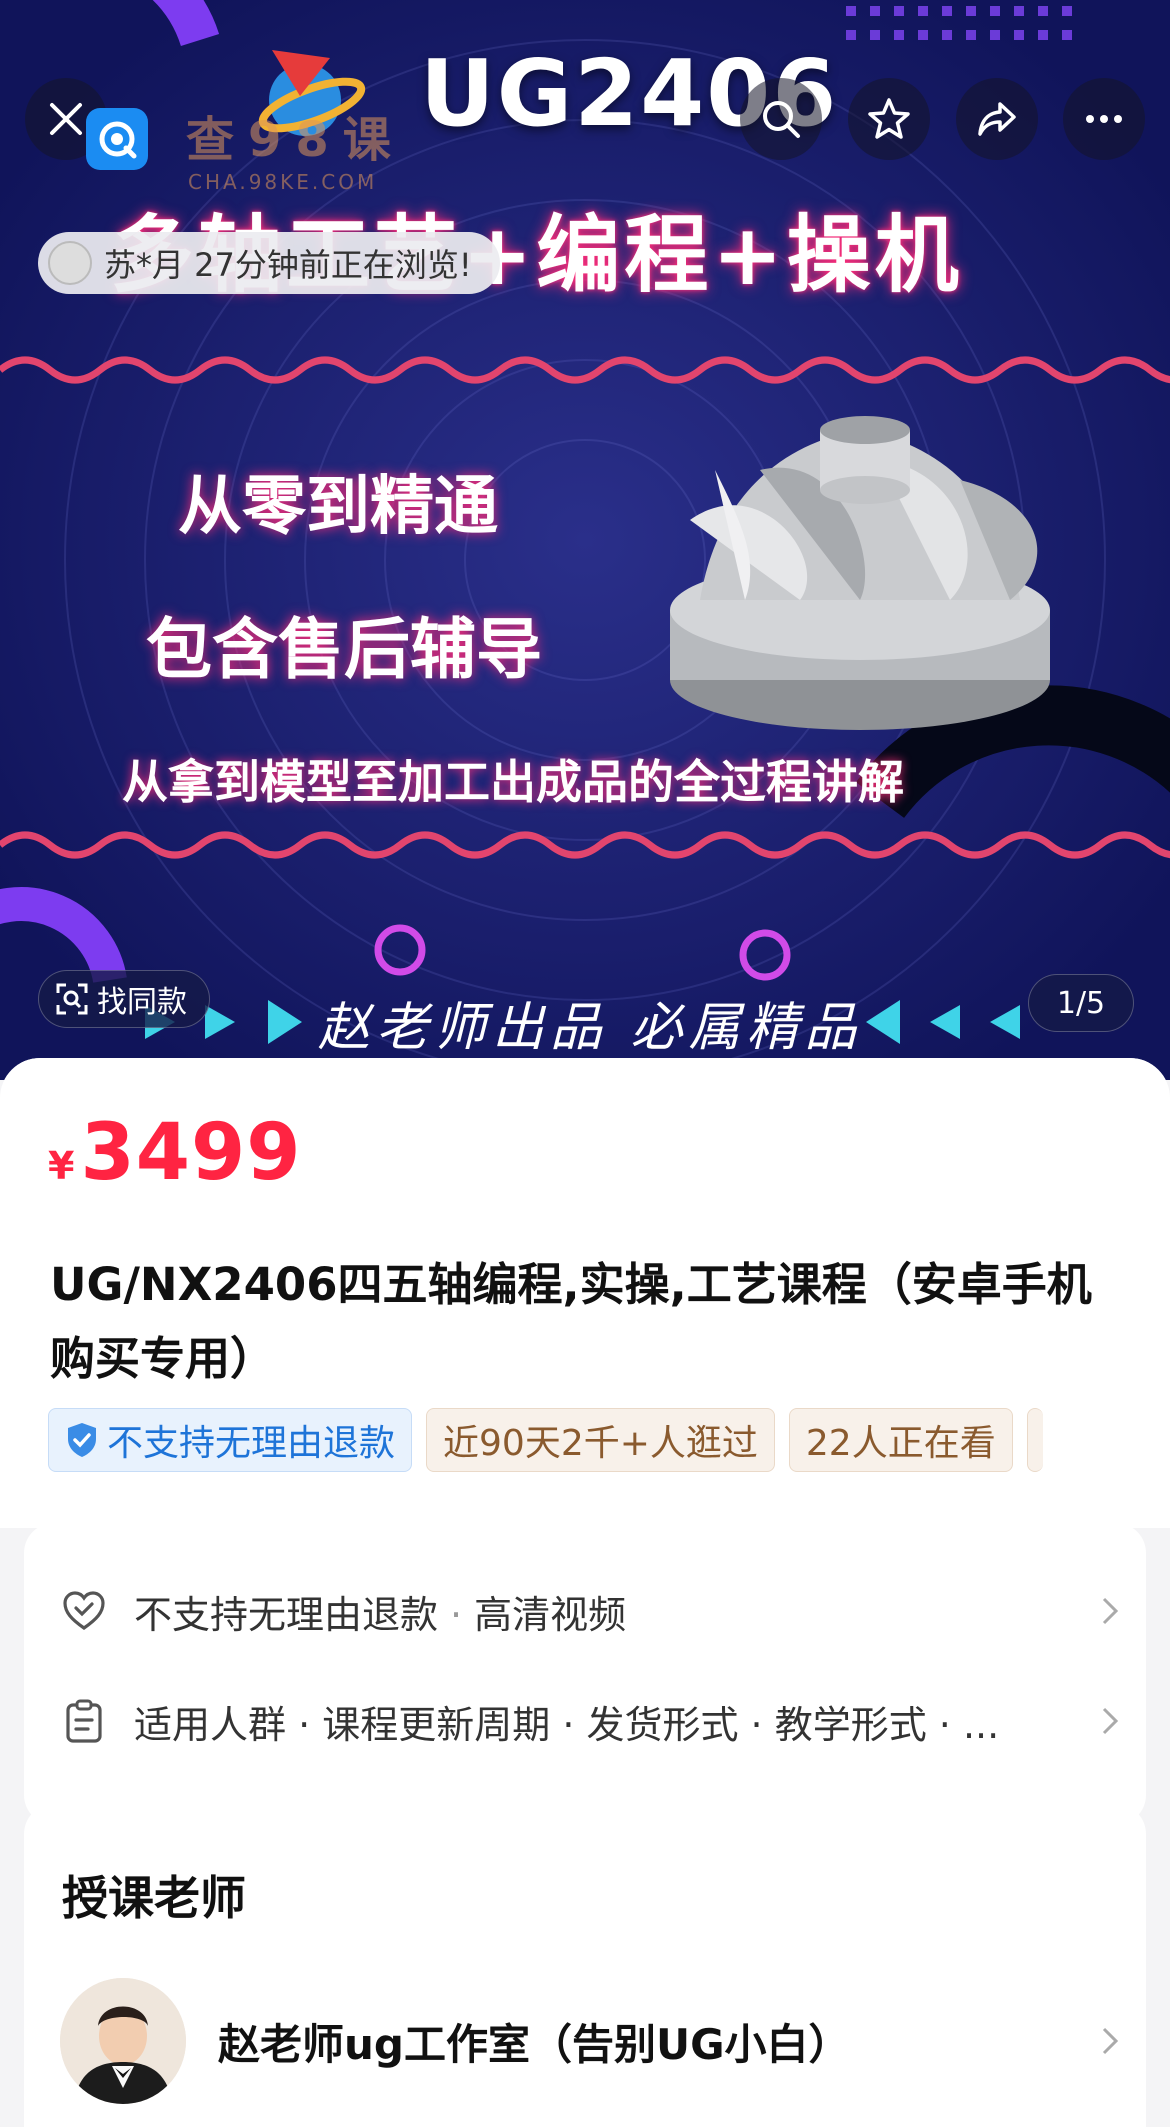 This screenshot has height=2127, width=1170. What do you see at coordinates (1034, 1440) in the screenshot?
I see `tag-overflow` at bounding box center [1034, 1440].